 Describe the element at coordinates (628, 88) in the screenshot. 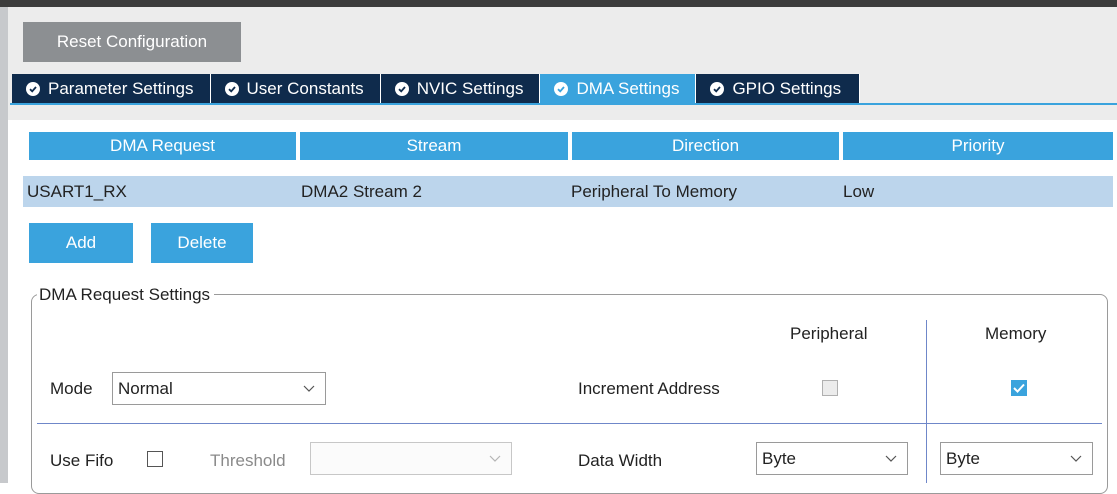

I see `tab-label: DMA Settings` at that location.